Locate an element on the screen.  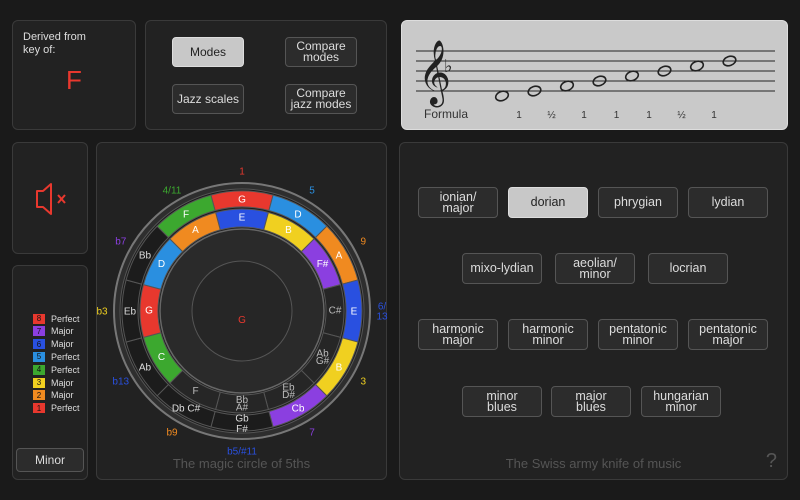
legend-row: 5 Perfect is located at coordinates (56, 356).